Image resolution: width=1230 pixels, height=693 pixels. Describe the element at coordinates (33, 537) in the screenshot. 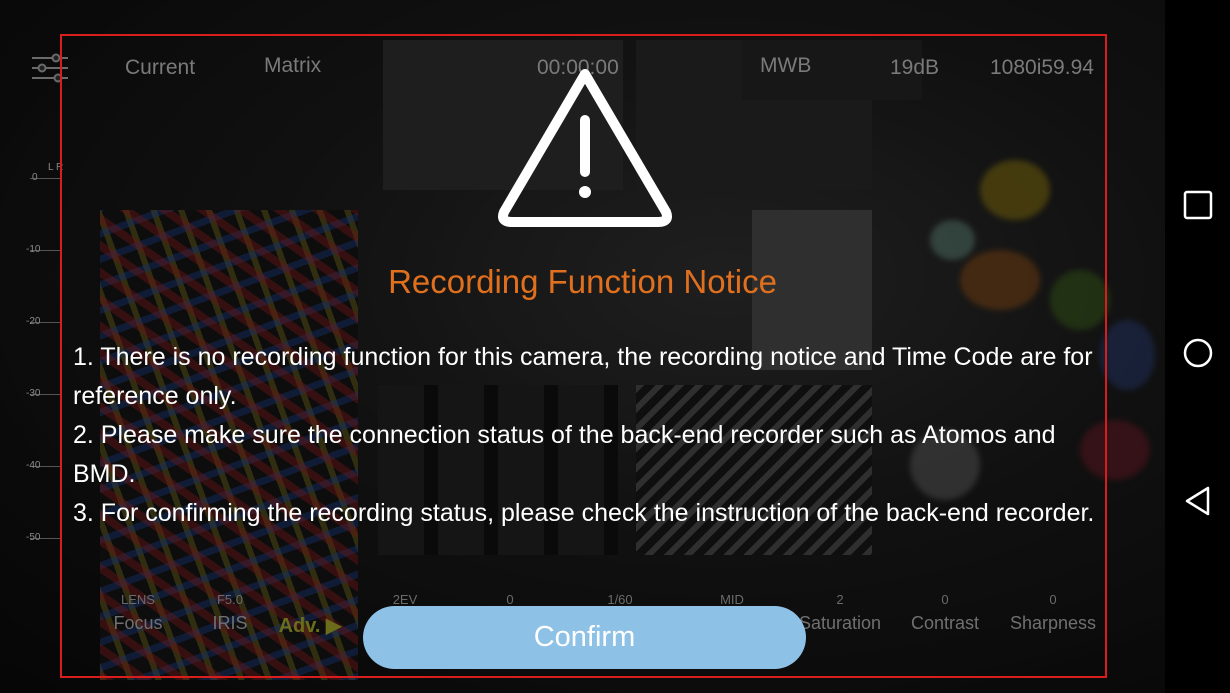

I see `meter-tick: -50` at that location.